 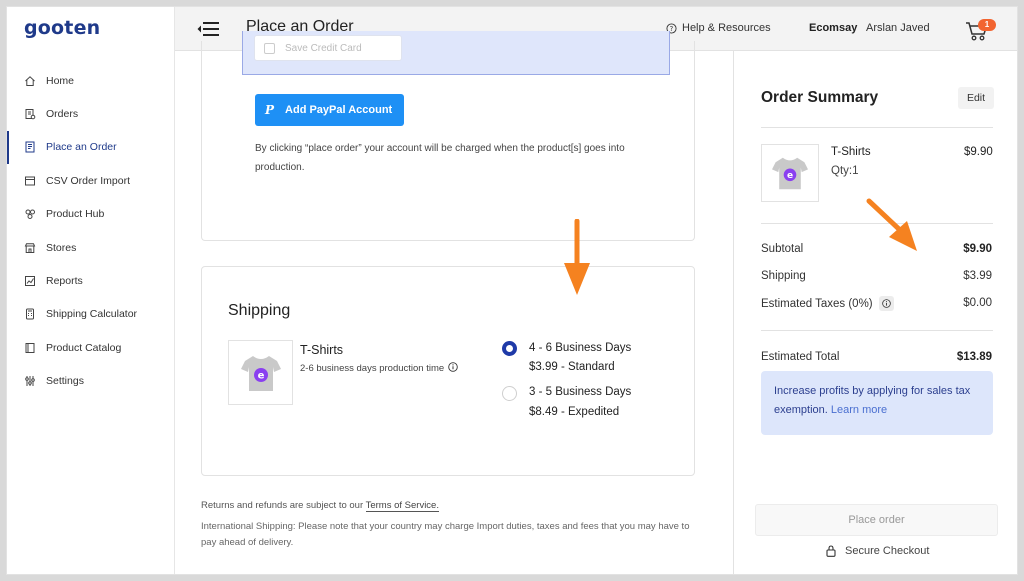 What do you see at coordinates (339, 110) in the screenshot?
I see `add-paypal-label: Add PayPal Account` at bounding box center [339, 110].